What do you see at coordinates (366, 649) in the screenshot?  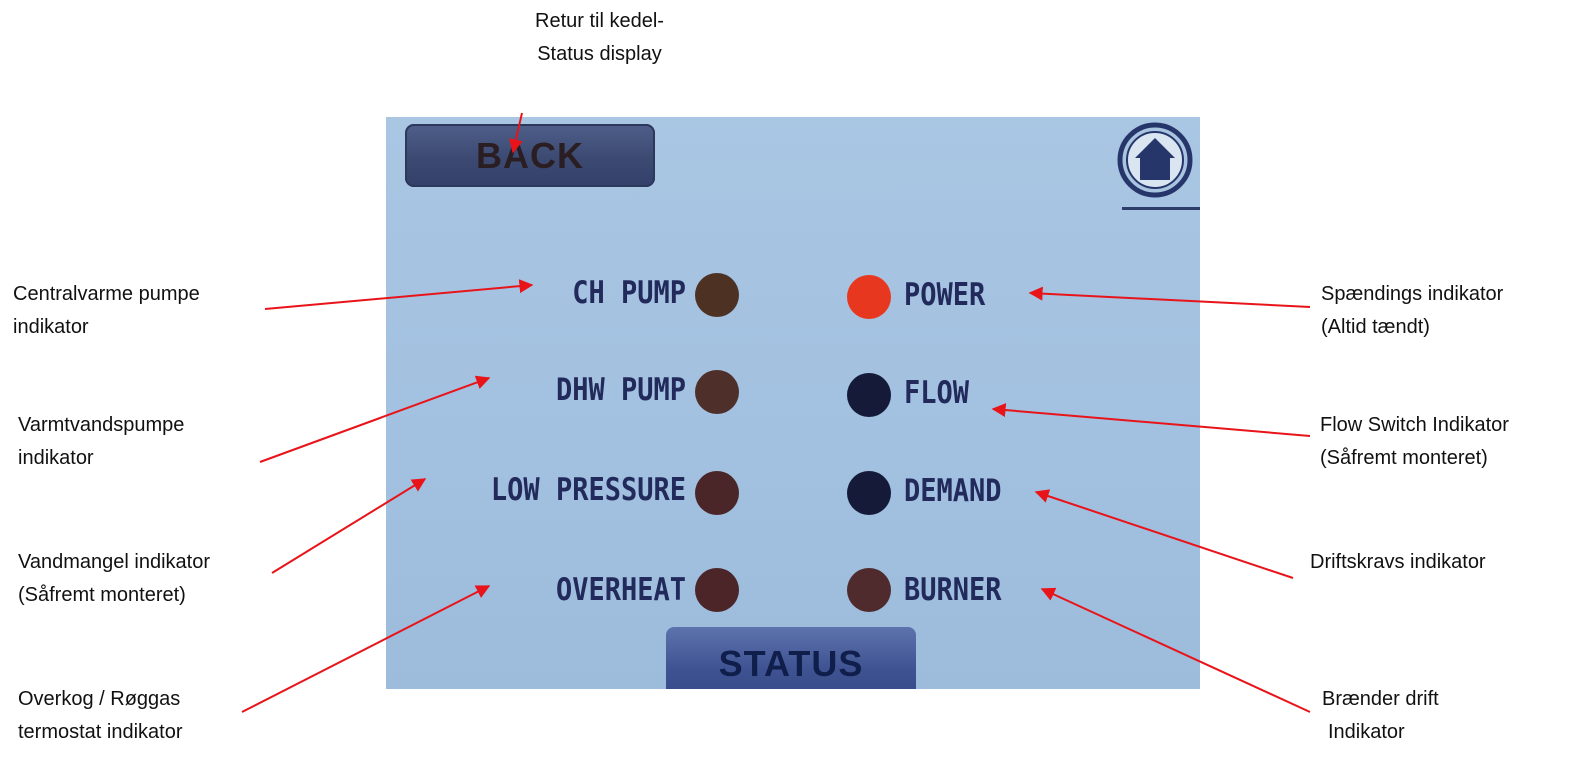 I see `arrow-overheat` at bounding box center [366, 649].